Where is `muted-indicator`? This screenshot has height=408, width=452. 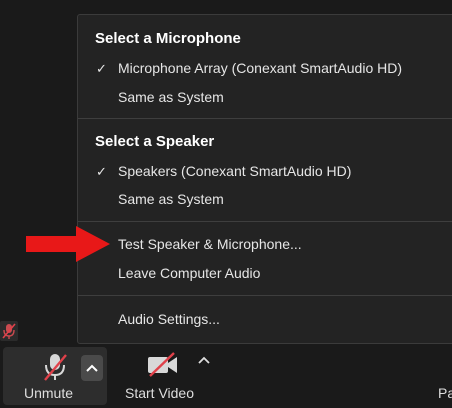 muted-indicator is located at coordinates (9, 331).